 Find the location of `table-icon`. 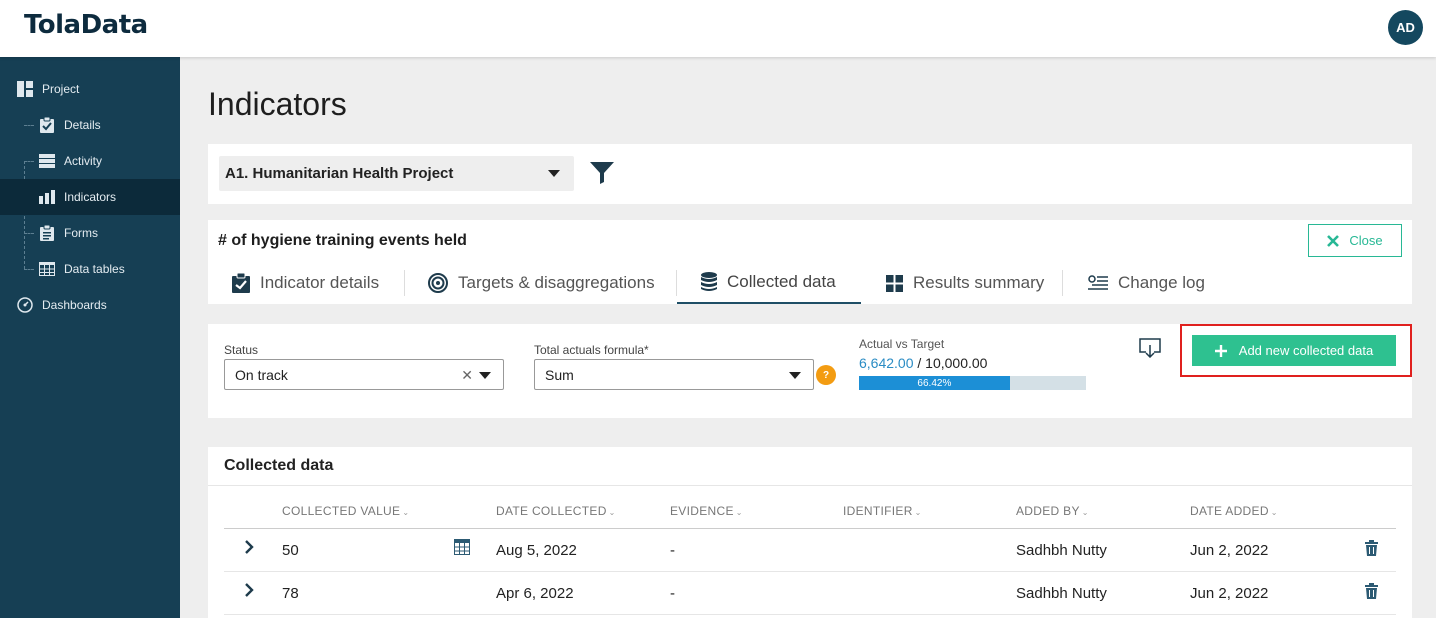

table-icon is located at coordinates (47, 269).